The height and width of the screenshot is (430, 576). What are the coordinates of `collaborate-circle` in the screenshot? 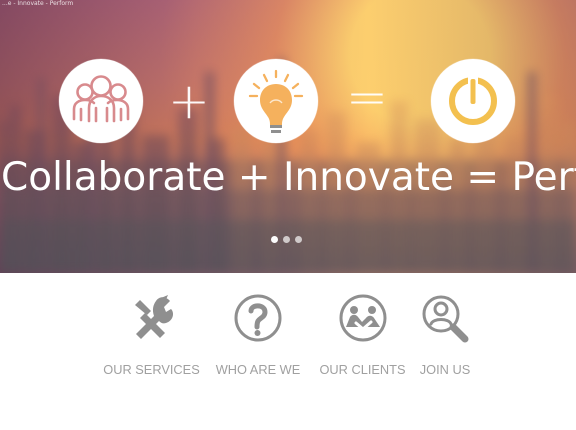 It's located at (101, 101).